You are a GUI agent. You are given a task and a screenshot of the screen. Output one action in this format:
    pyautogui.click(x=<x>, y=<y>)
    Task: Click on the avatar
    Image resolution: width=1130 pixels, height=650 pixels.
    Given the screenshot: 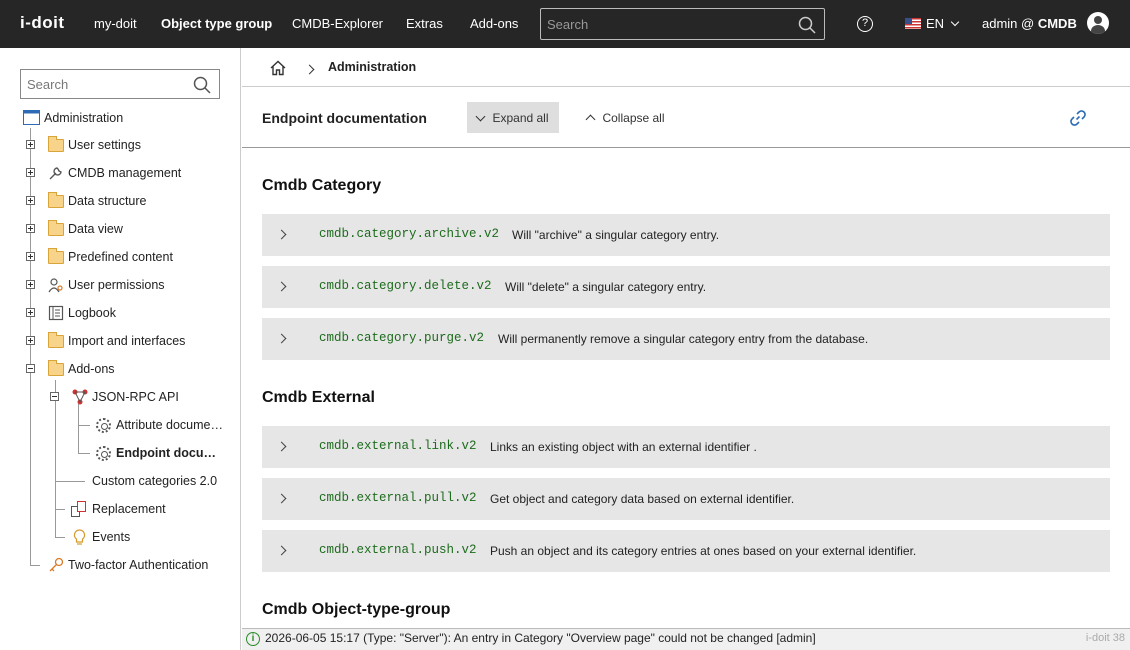 What is the action you would take?
    pyautogui.click(x=1098, y=23)
    